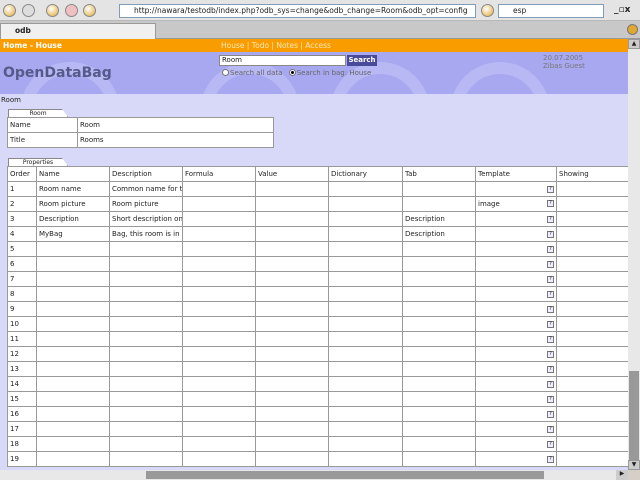 The height and width of the screenshot is (480, 640). I want to click on cell-template: ? image, so click(516, 204).